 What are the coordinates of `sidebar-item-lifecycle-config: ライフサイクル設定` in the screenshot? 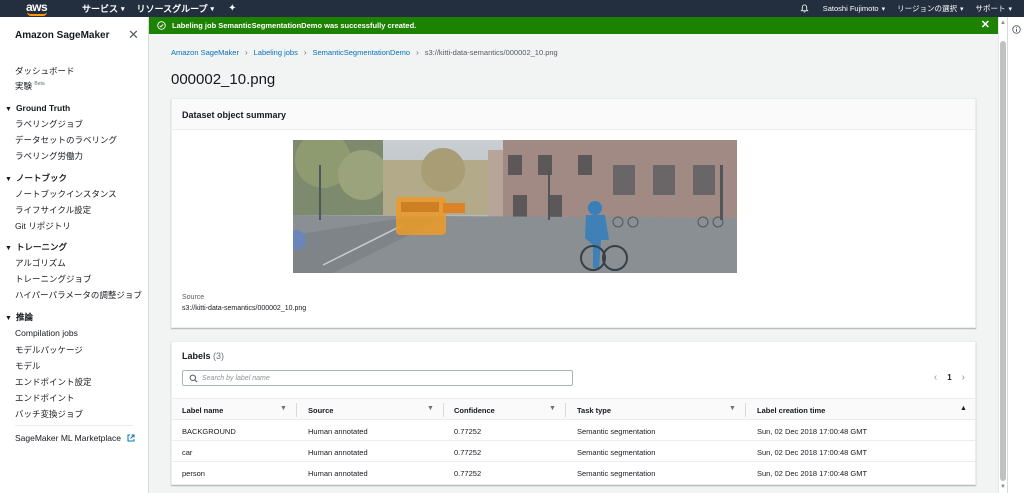 It's located at (53, 210).